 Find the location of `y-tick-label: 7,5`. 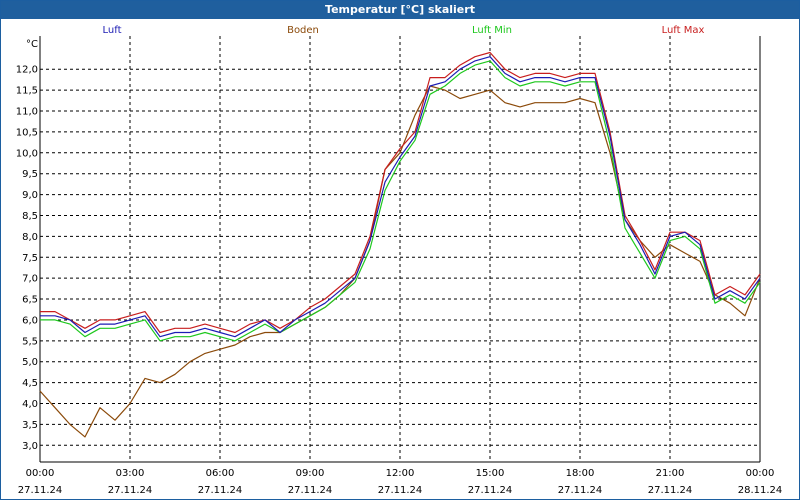

y-tick-label: 7,5 is located at coordinates (30, 258).